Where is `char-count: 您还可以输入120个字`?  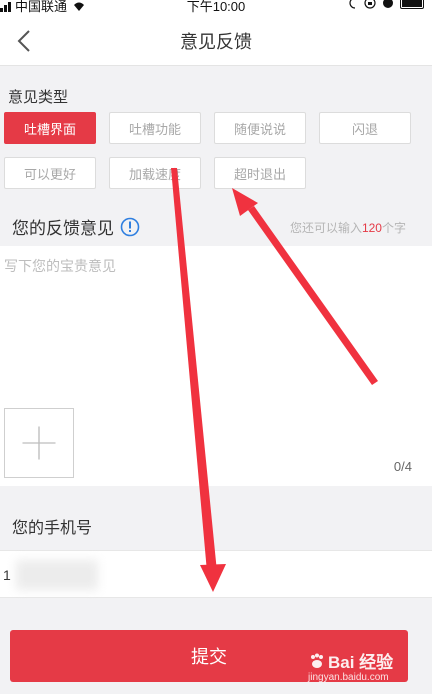 char-count: 您还可以输入120个字 is located at coordinates (348, 227).